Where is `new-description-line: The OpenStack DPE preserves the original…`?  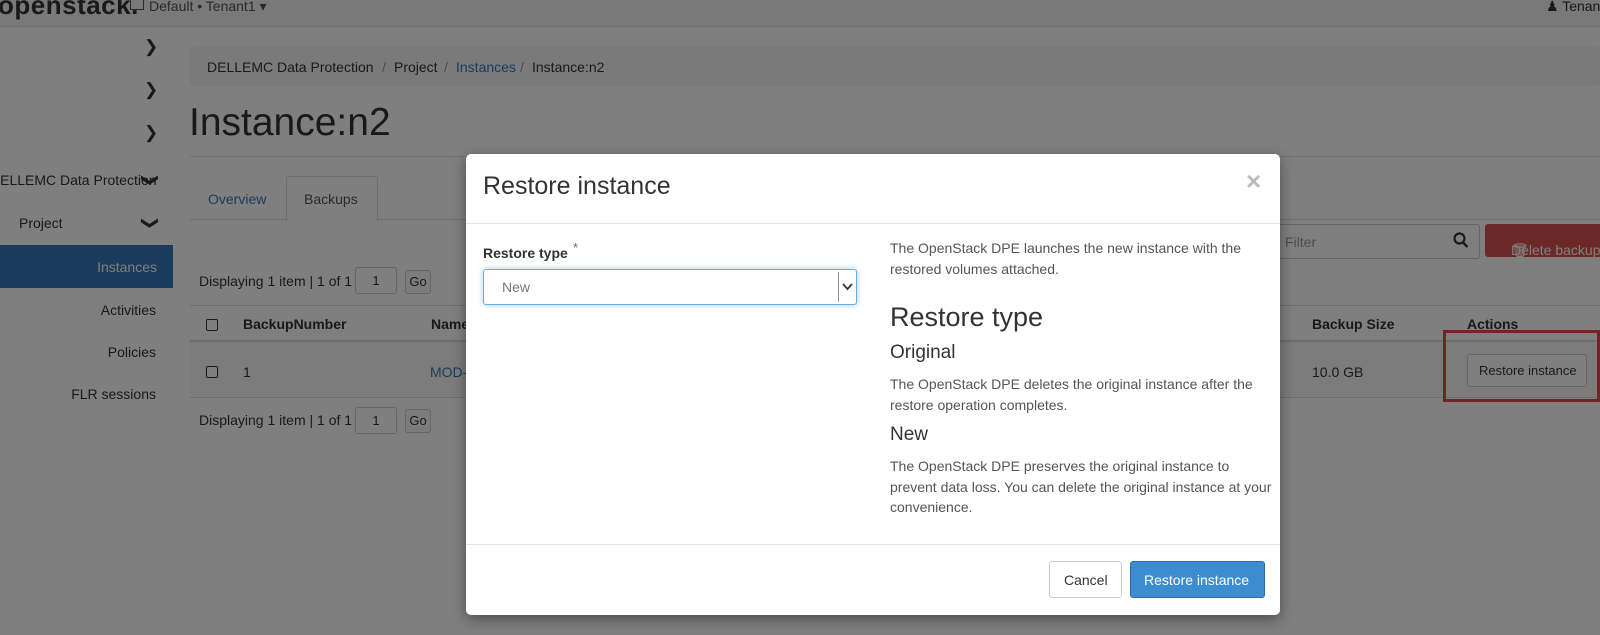
new-description-line: The OpenStack DPE preserves the original… is located at coordinates (1060, 466).